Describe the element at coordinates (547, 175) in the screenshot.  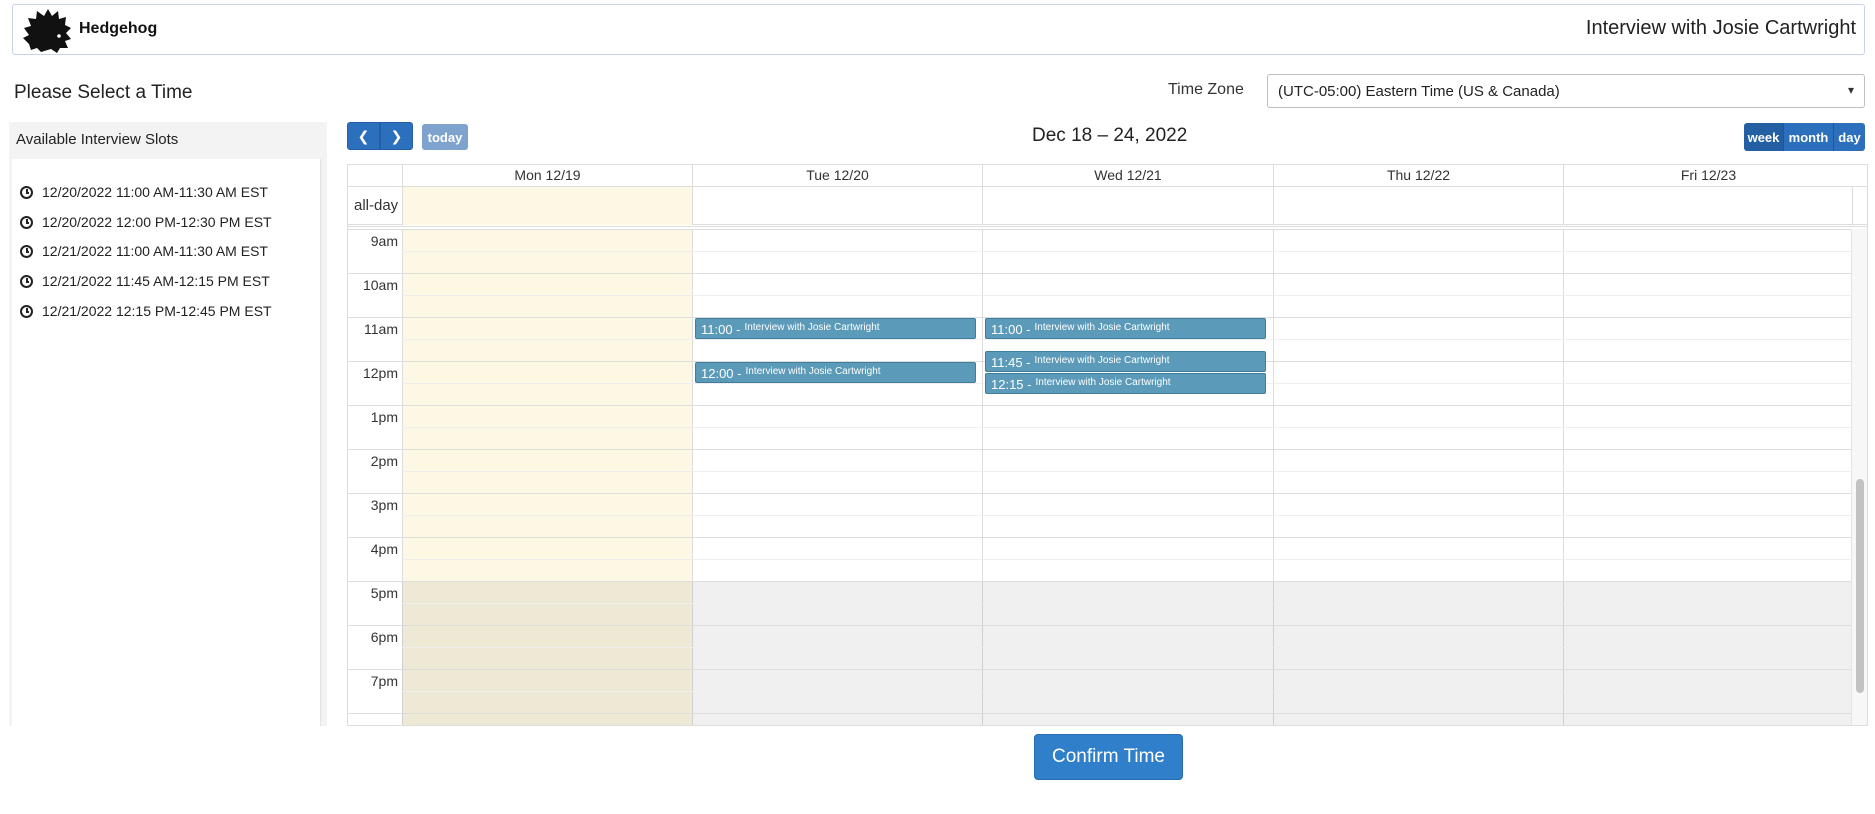
I see `day-header: Mon 12/19` at that location.